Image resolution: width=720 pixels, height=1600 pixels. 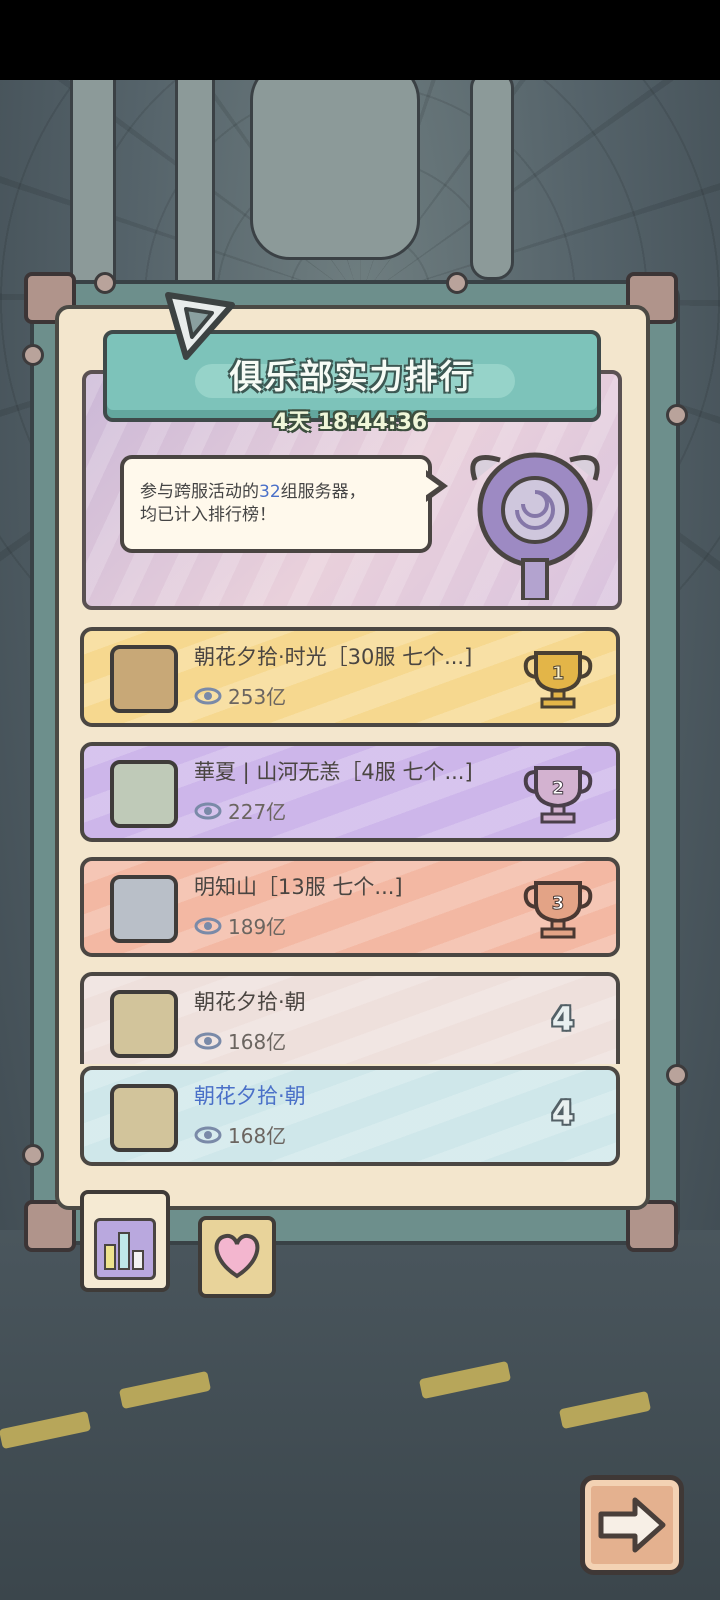 What do you see at coordinates (350, 907) in the screenshot?
I see `ranking-row-3: 明知山［13服 七个...] 189亿 3` at bounding box center [350, 907].